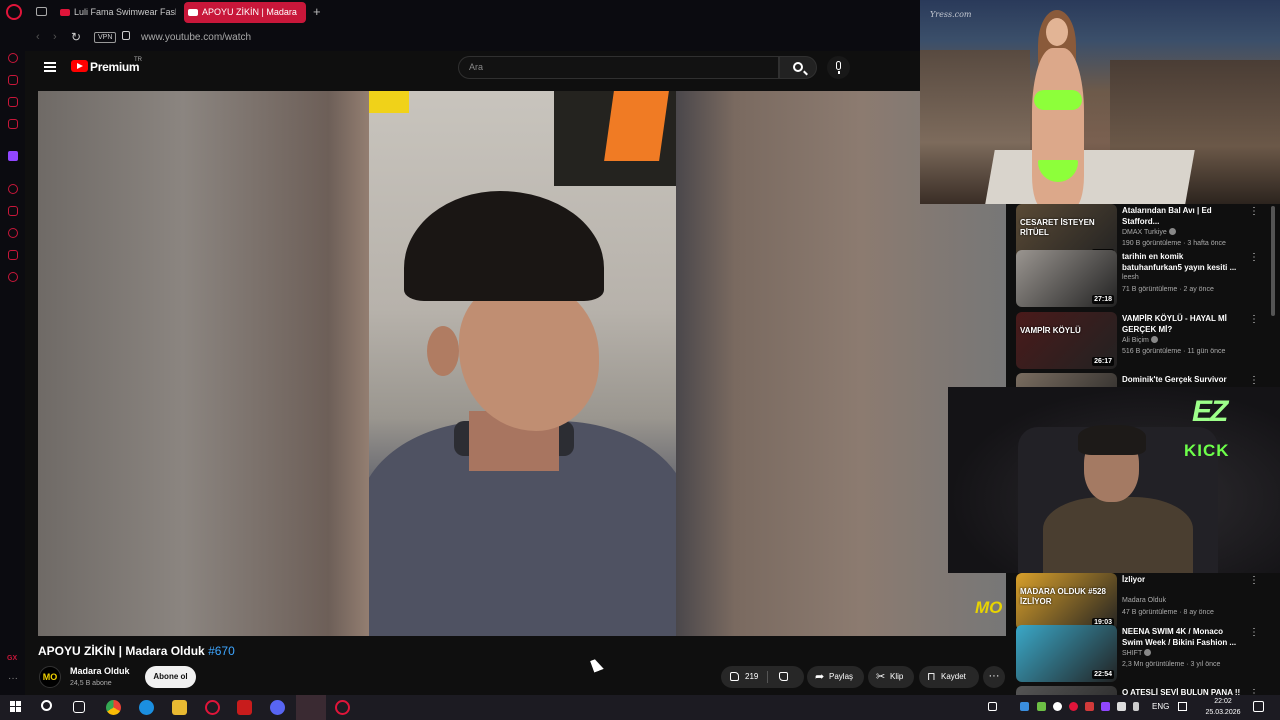 The width and height of the screenshot is (1280, 720). What do you see at coordinates (1137, 653) in the screenshot?
I see `recommendation-channel: SHIFT` at bounding box center [1137, 653].